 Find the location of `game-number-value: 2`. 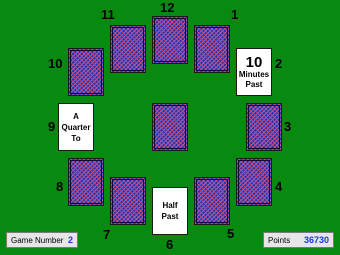

game-number-value: 2 is located at coordinates (70, 240).